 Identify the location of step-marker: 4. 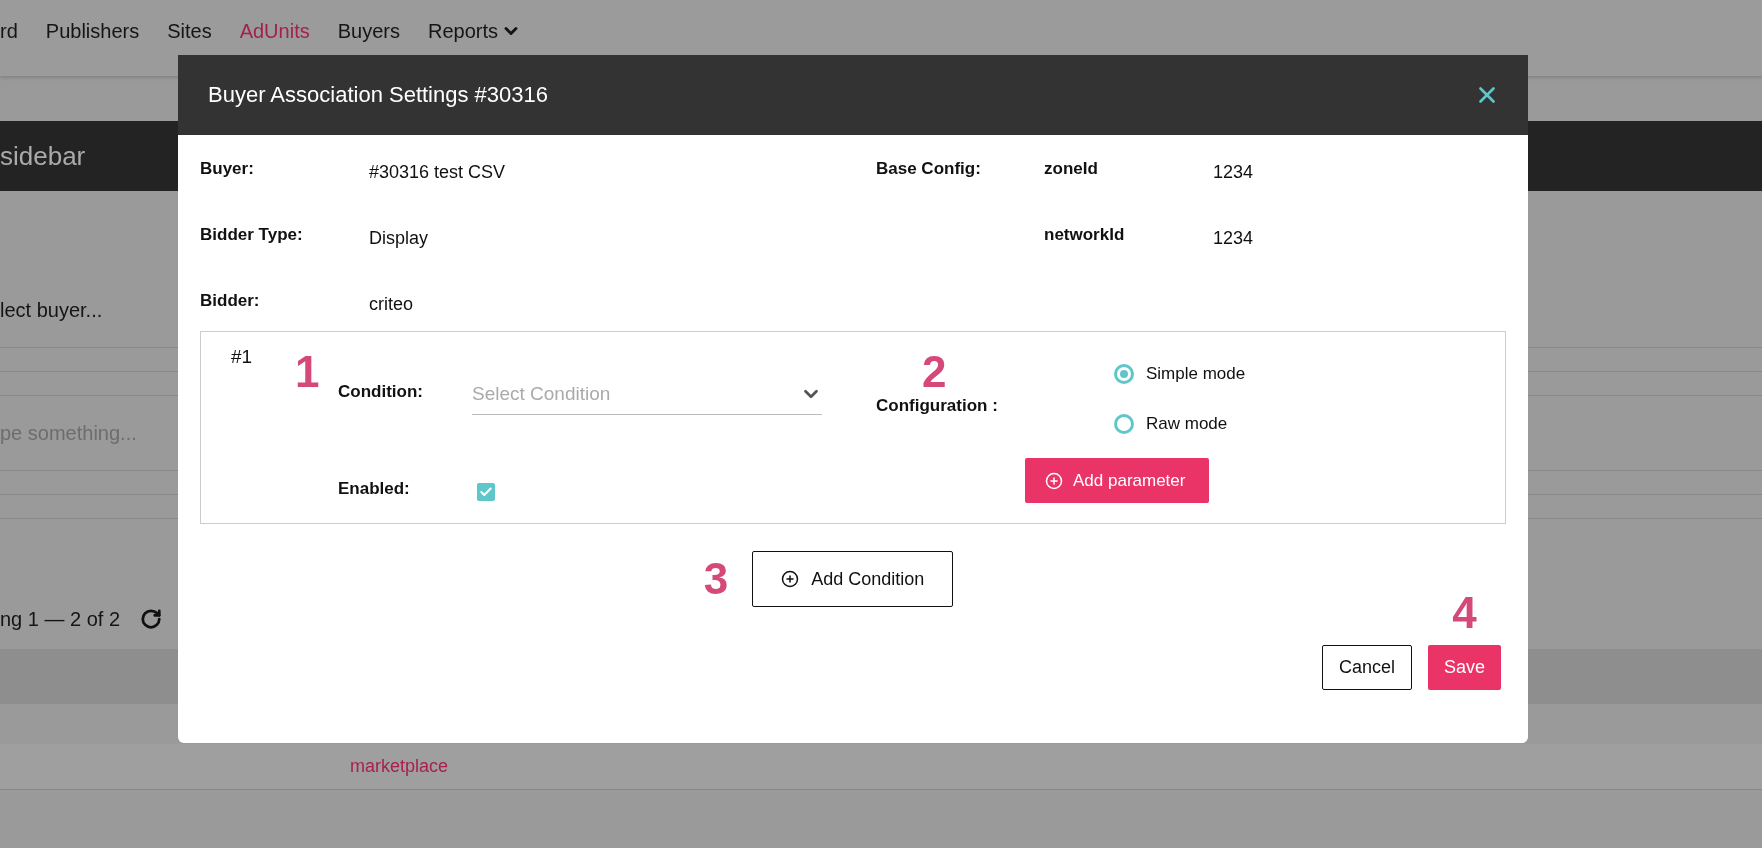
(1464, 613).